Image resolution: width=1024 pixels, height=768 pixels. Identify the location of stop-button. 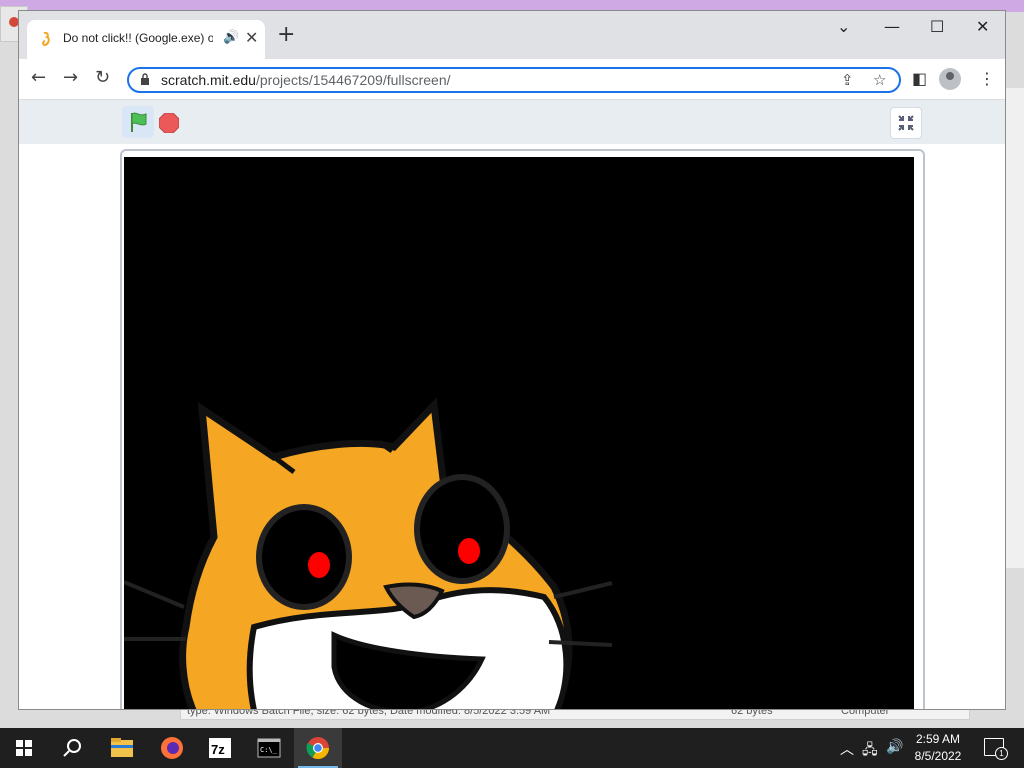
(169, 123).